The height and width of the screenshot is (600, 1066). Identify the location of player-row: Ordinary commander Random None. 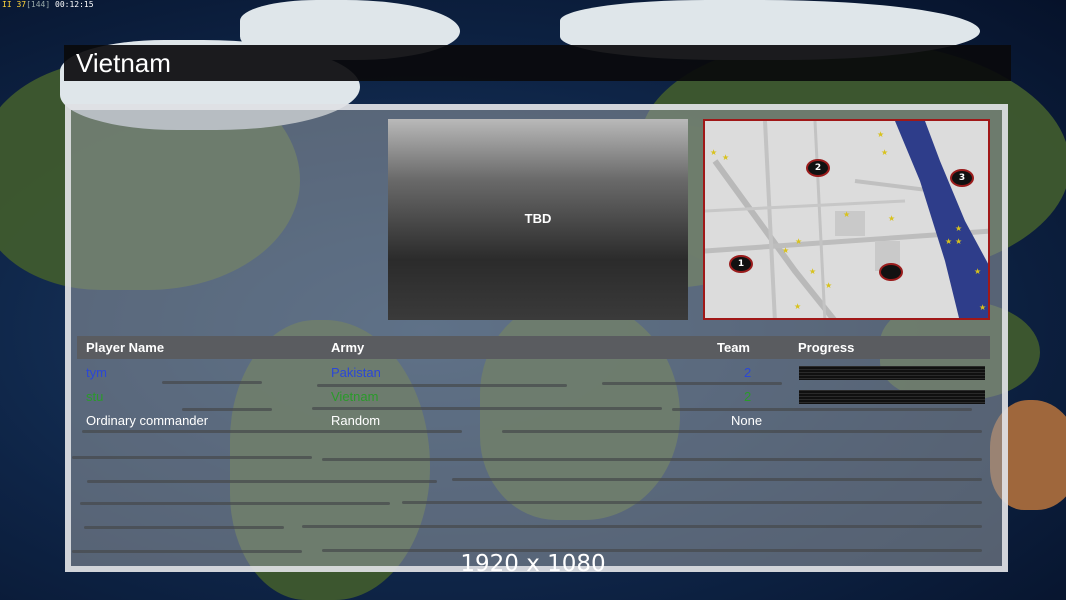
(533, 421).